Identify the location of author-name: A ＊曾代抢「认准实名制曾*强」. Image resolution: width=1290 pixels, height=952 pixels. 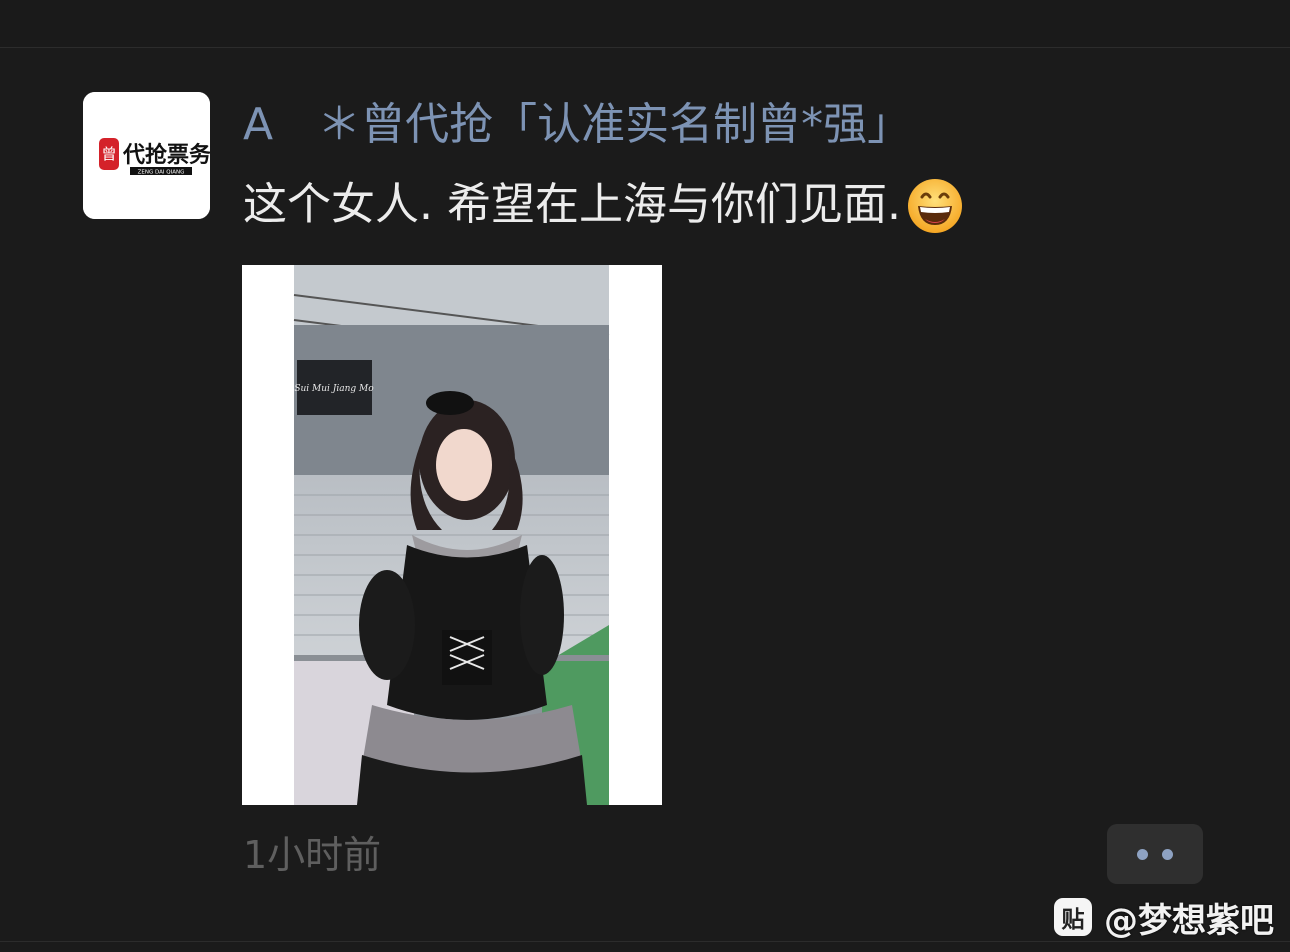
(577, 125).